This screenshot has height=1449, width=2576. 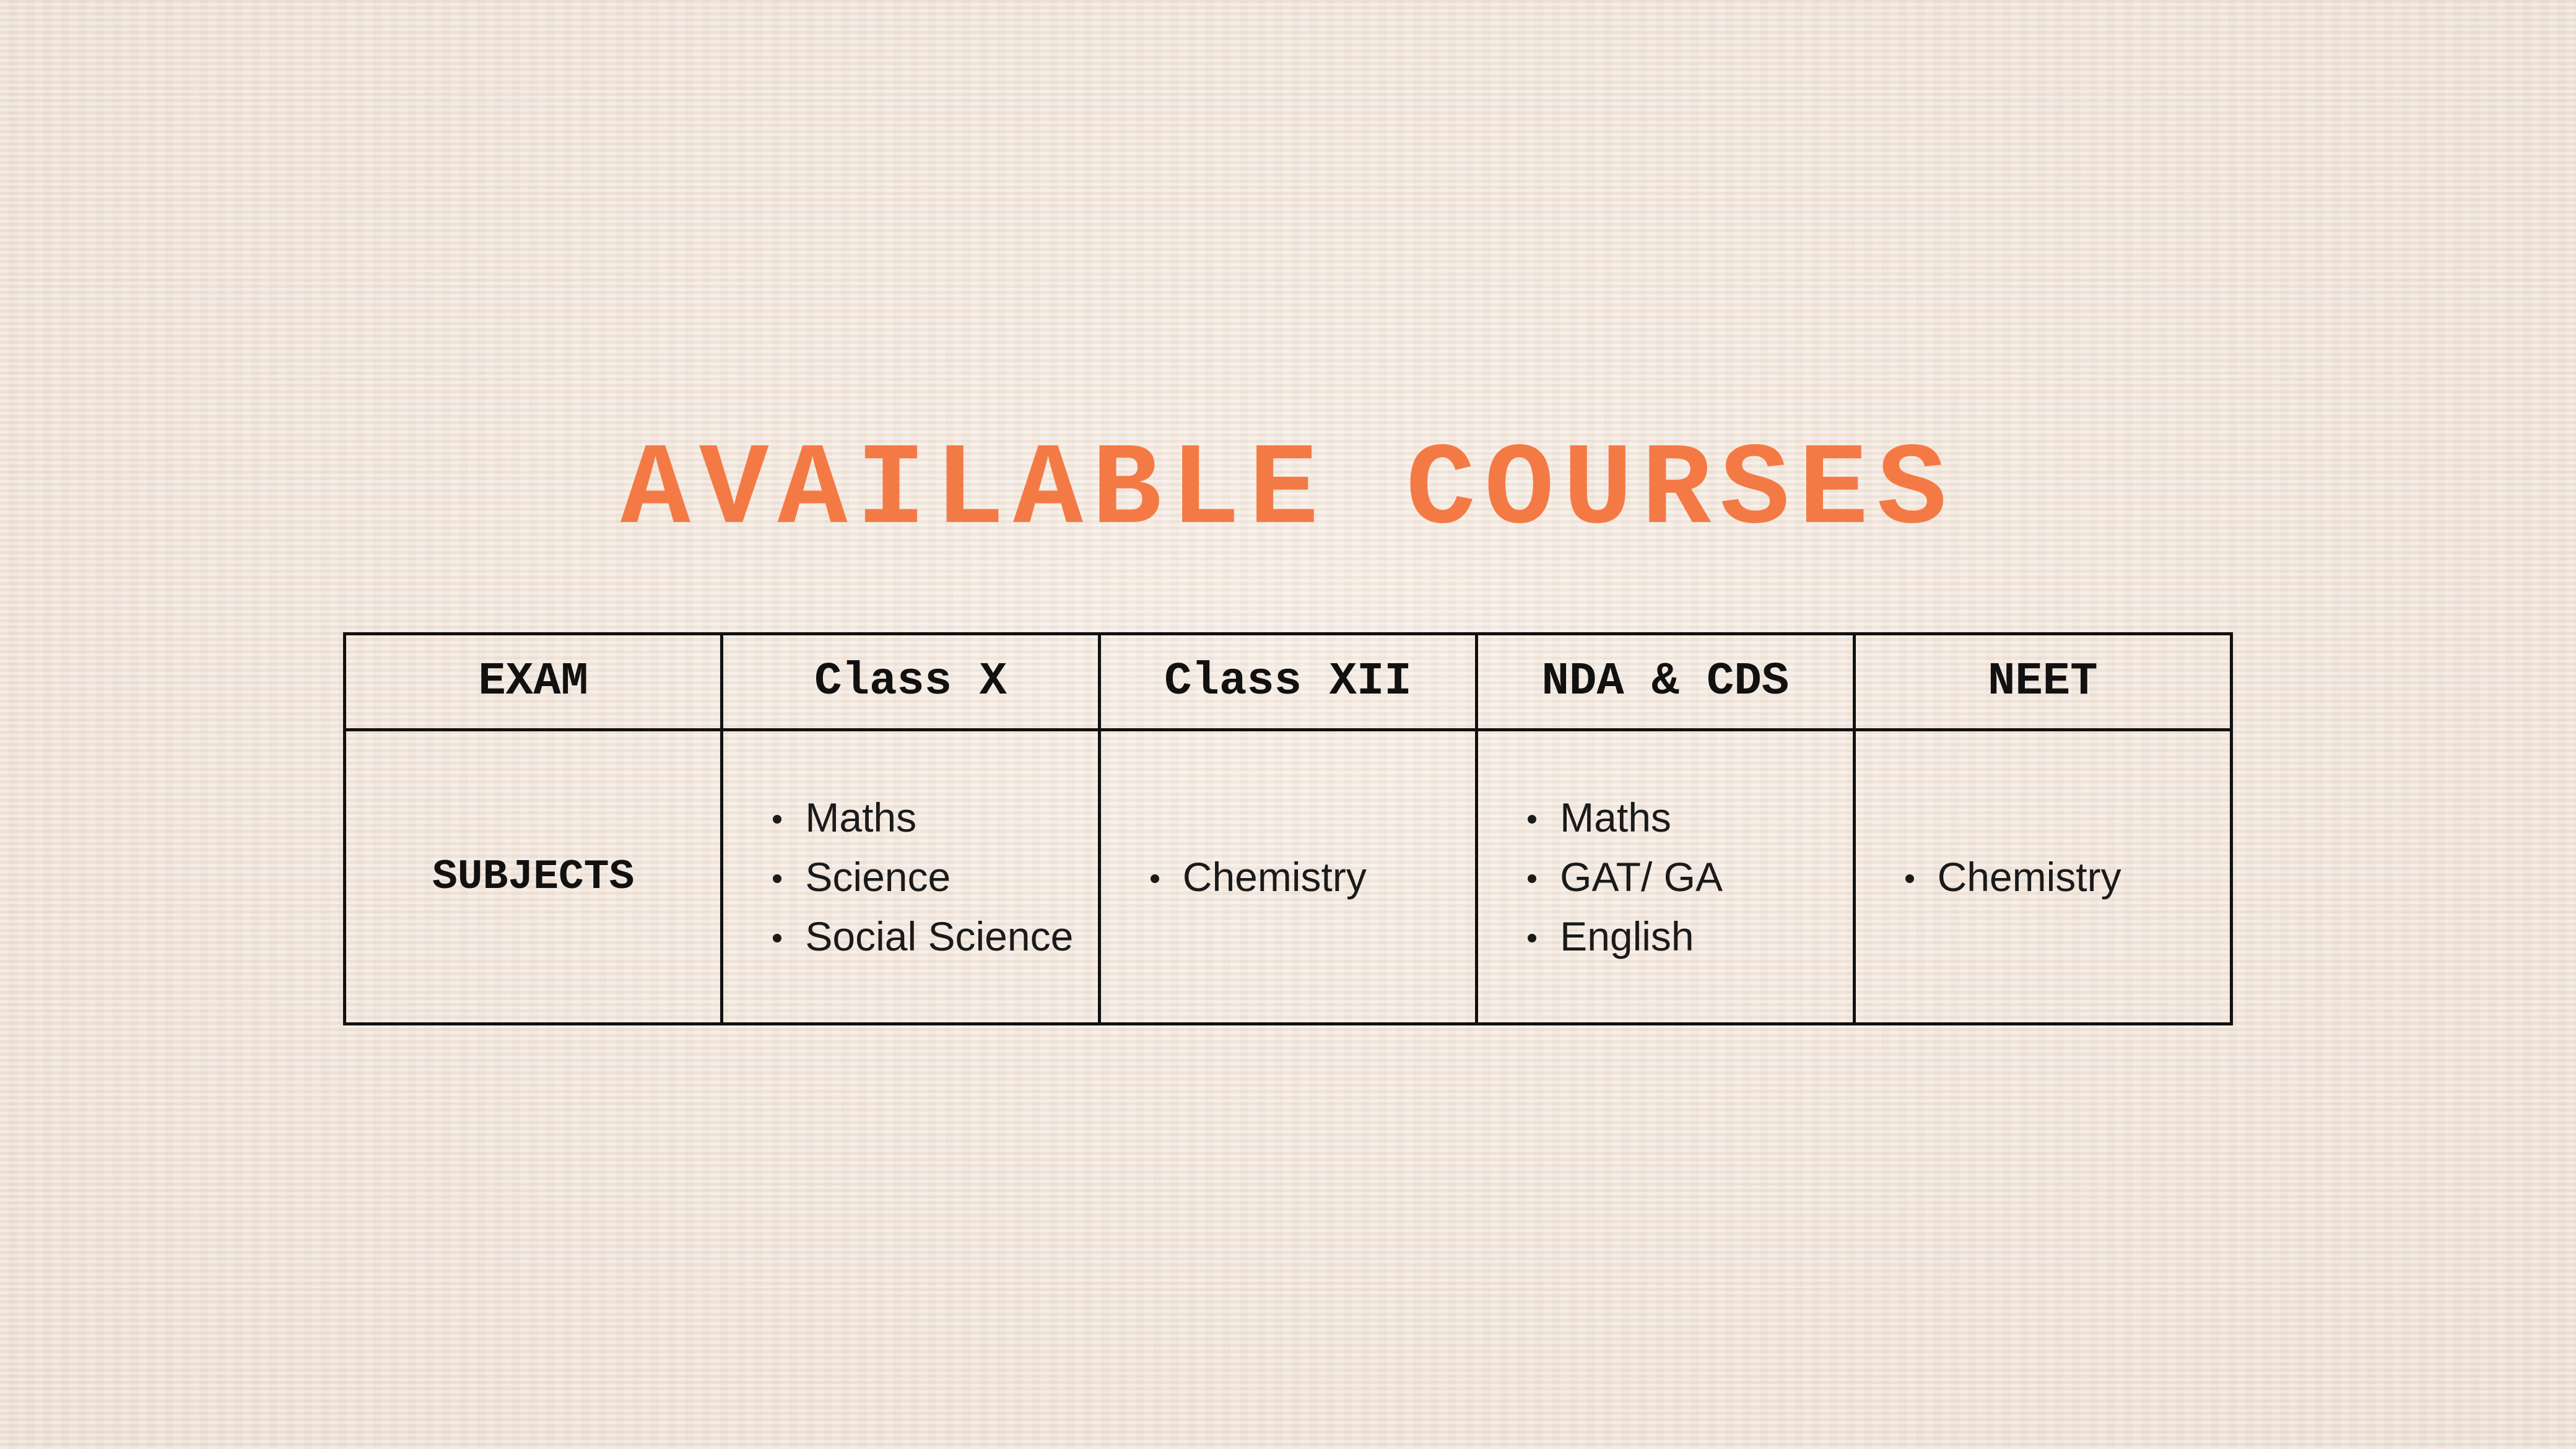 I want to click on list-item: Science, so click(x=935, y=877).